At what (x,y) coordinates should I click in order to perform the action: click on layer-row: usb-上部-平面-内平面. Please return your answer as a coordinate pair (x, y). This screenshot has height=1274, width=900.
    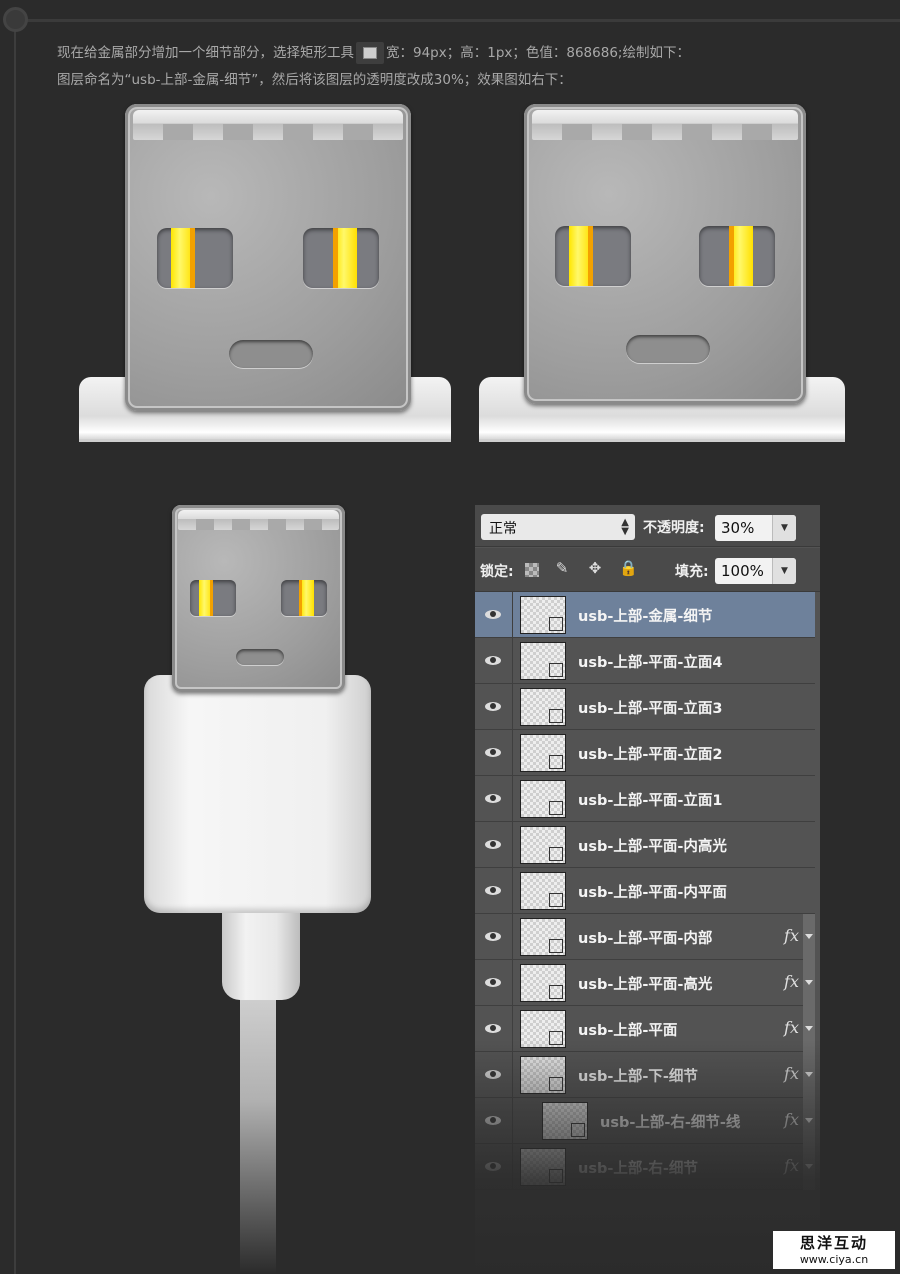
    Looking at the image, I should click on (645, 891).